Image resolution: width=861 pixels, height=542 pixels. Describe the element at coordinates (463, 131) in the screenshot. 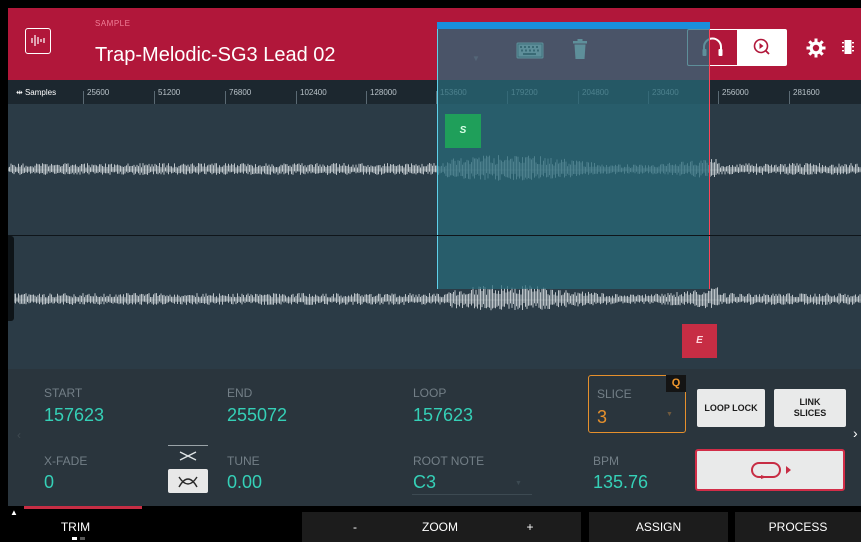

I see `start-marker: S` at that location.